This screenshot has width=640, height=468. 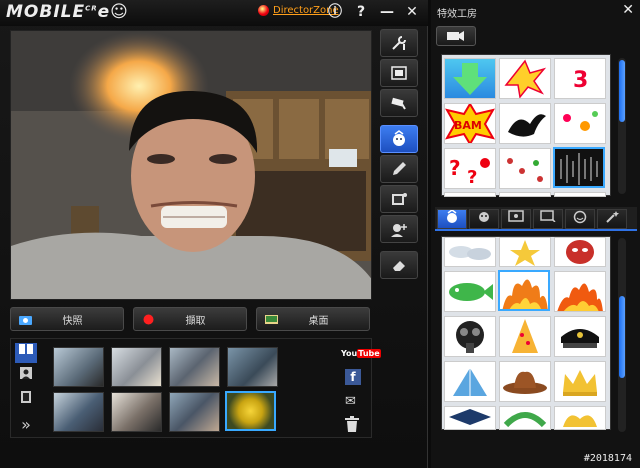 I want to click on effect-fish, so click(x=470, y=291).